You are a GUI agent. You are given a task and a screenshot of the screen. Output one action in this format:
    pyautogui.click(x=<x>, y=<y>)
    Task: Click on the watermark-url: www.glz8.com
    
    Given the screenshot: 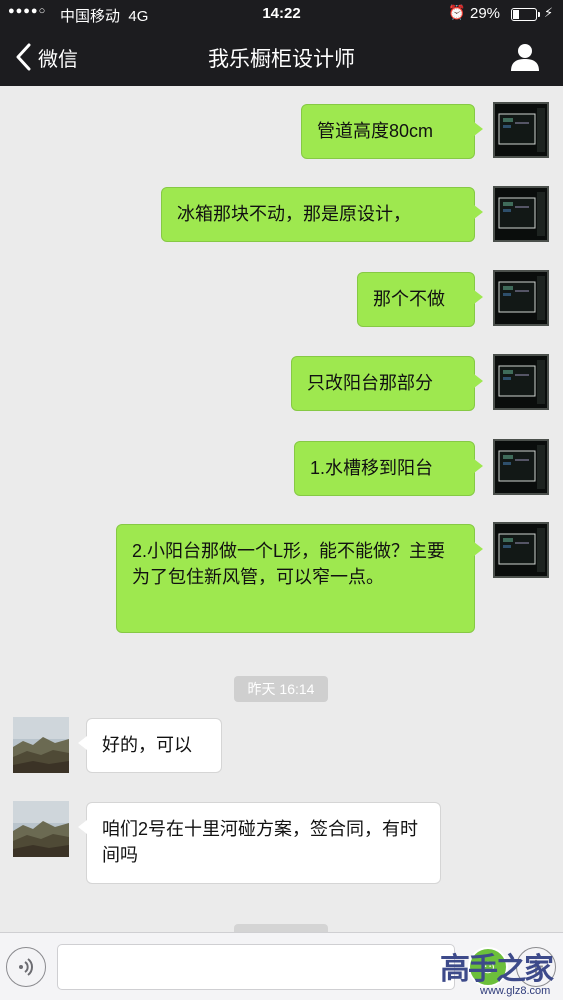 What is the action you would take?
    pyautogui.click(x=515, y=991)
    